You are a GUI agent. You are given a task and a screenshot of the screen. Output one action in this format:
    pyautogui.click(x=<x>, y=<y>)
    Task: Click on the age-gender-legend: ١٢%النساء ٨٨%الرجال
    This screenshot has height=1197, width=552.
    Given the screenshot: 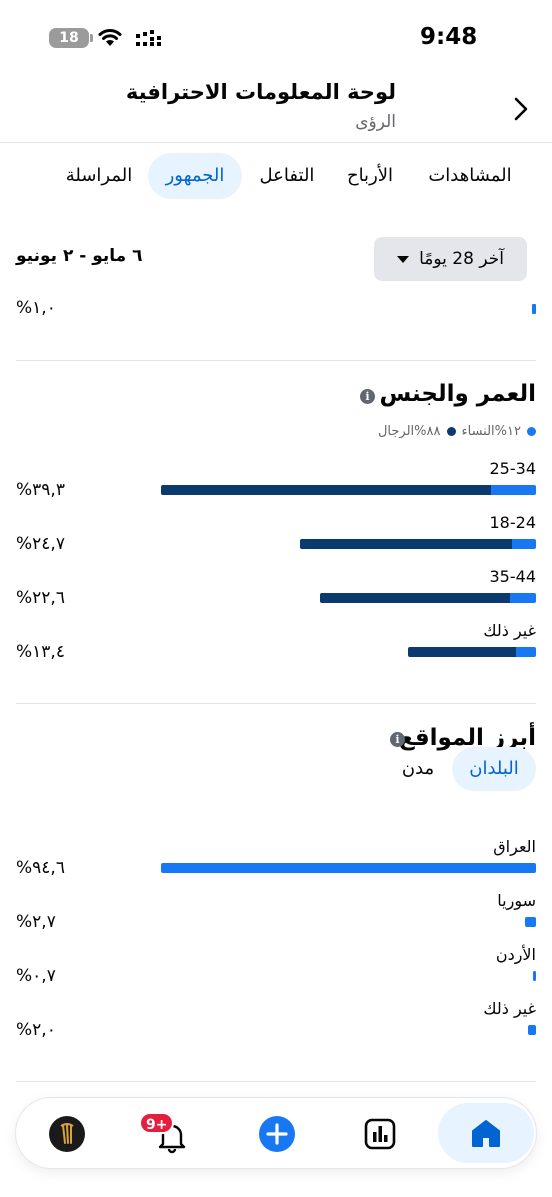 What is the action you would take?
    pyautogui.click(x=457, y=431)
    